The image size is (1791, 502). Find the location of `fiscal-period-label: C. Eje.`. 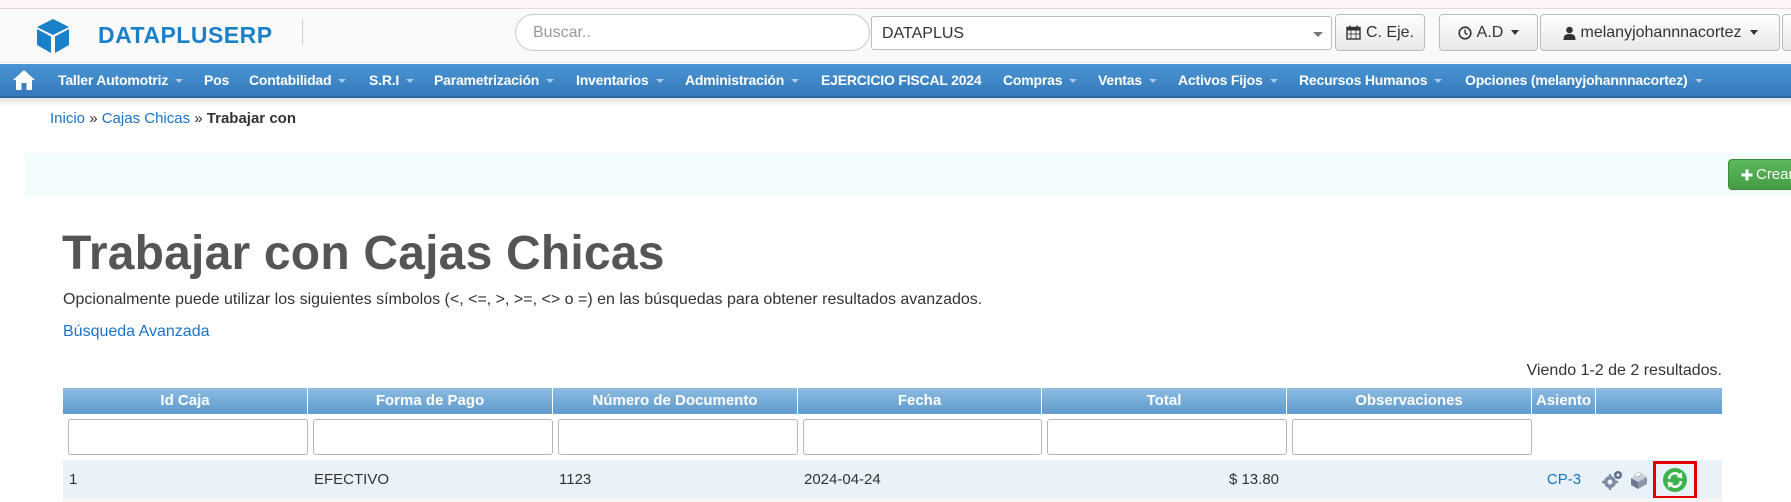

fiscal-period-label: C. Eje. is located at coordinates (1389, 32).